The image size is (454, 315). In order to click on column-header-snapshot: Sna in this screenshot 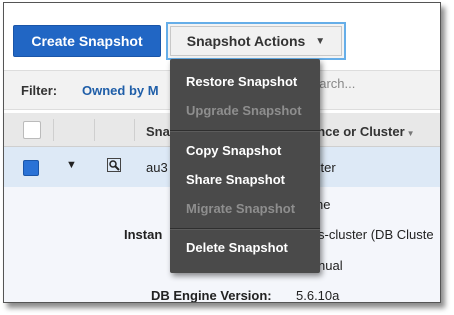, I will do `click(158, 131)`.